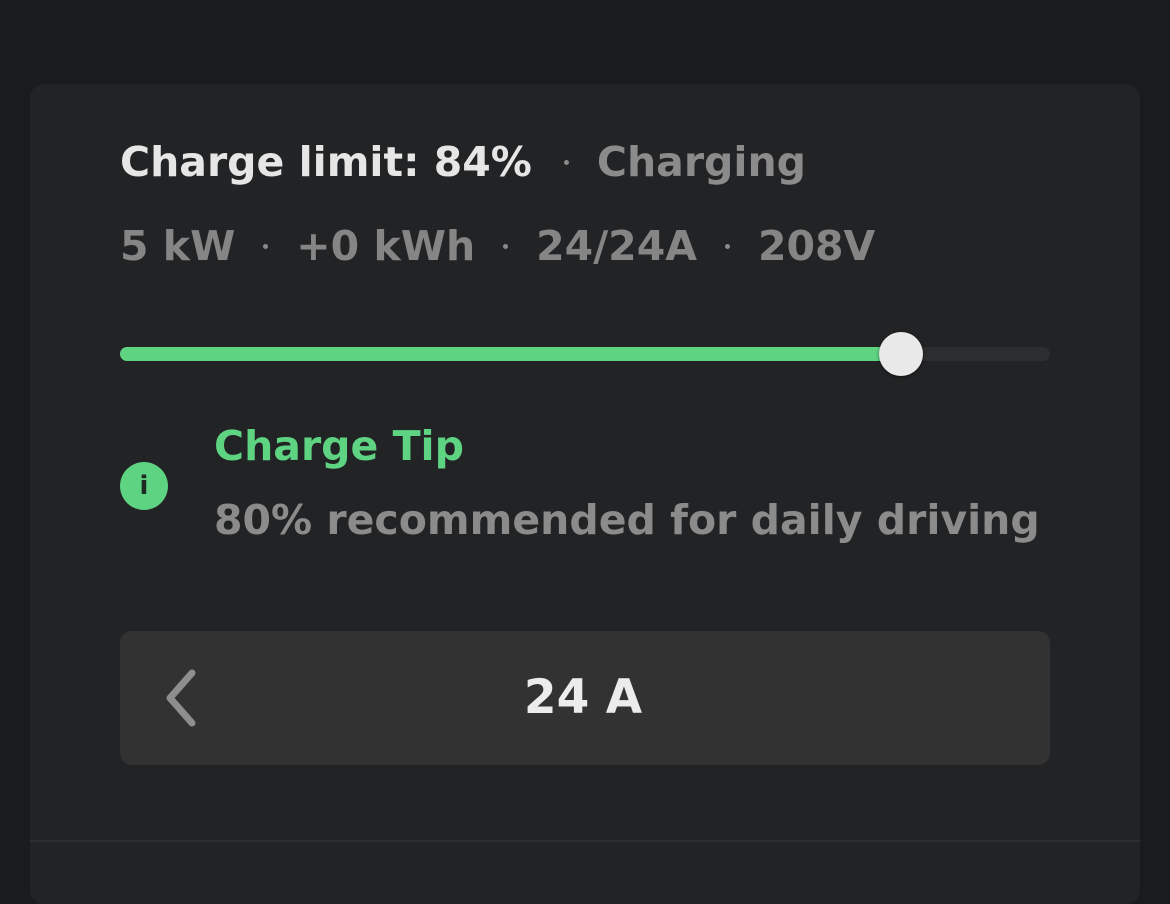 Image resolution: width=1170 pixels, height=904 pixels. I want to click on charge-header: Charge limit: 84% Charging, so click(463, 162).